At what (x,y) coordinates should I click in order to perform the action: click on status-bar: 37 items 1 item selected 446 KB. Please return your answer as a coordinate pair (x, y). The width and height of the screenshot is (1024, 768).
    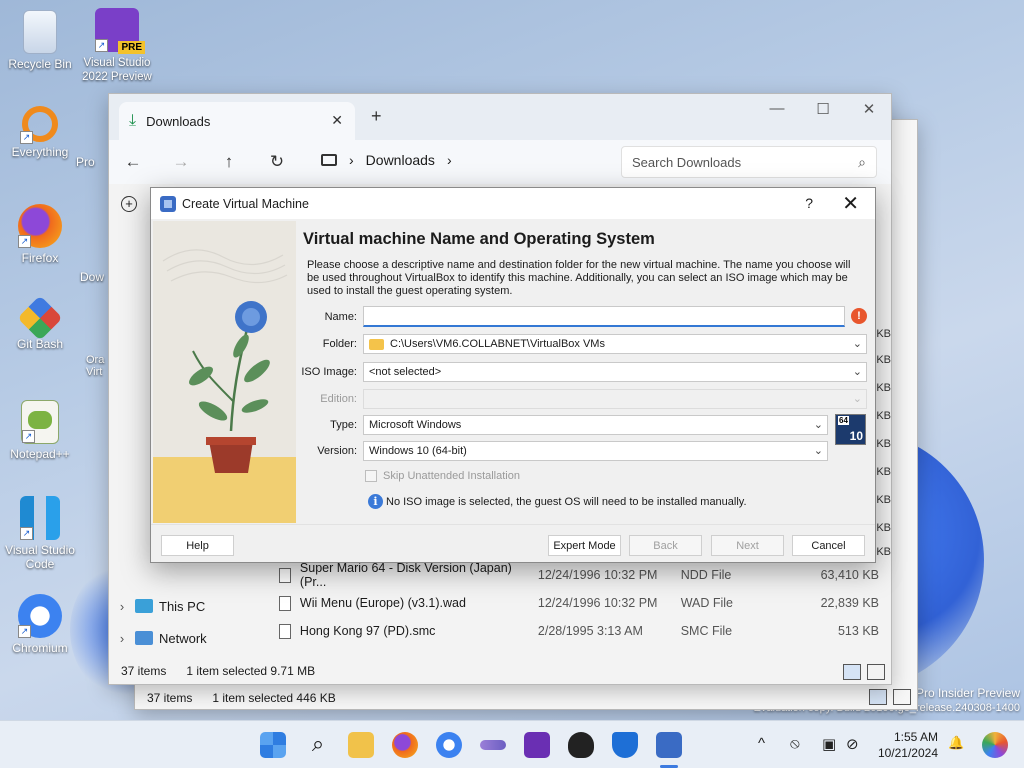
    Looking at the image, I should click on (241, 698).